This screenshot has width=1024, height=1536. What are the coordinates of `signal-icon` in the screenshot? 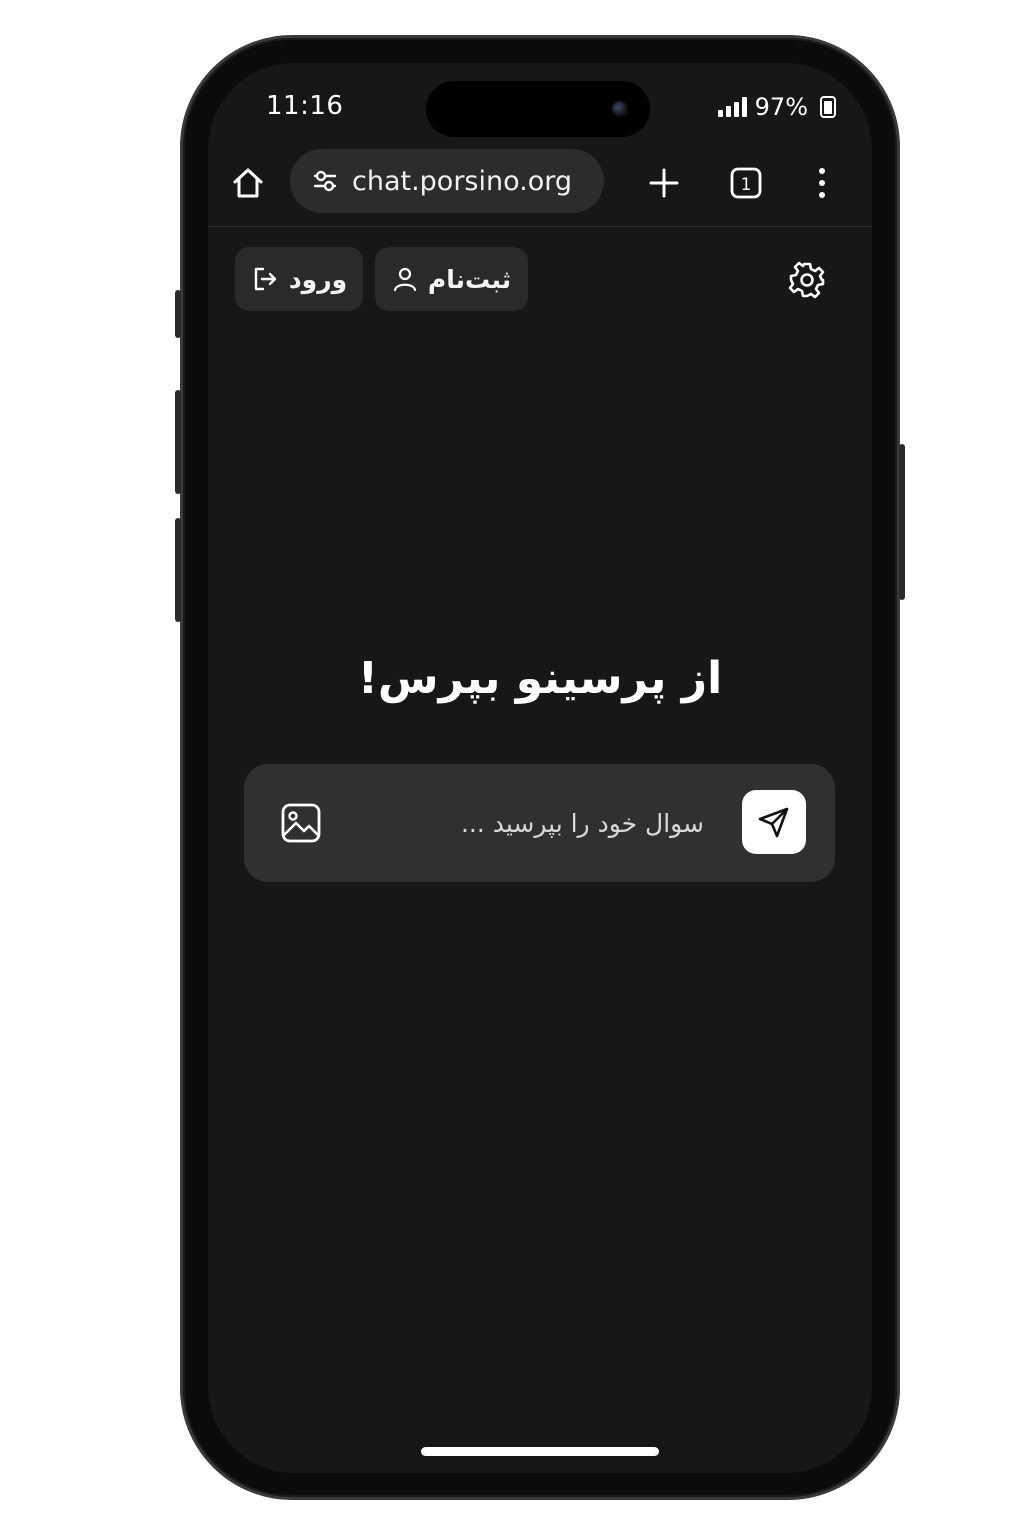 It's located at (732, 107).